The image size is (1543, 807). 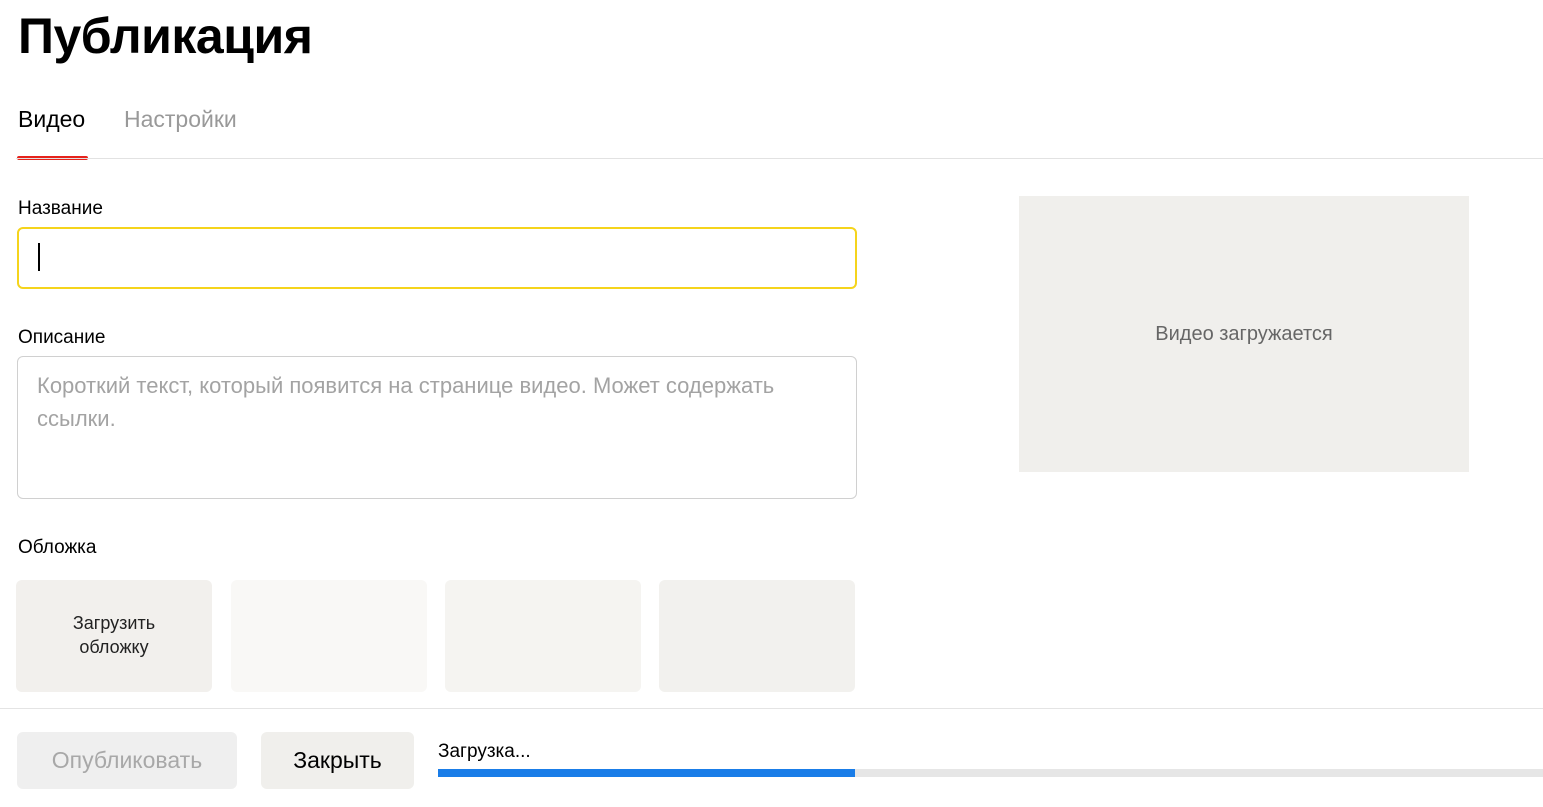 I want to click on tab-bar: Видео Настройки, so click(x=771, y=128).